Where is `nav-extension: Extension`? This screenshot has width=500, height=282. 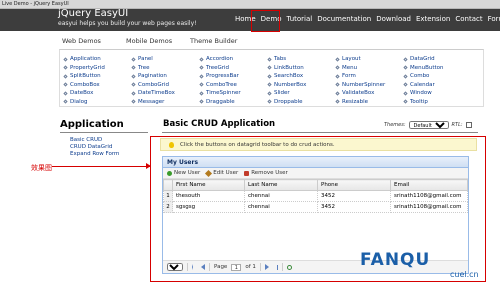 nav-extension: Extension is located at coordinates (433, 19).